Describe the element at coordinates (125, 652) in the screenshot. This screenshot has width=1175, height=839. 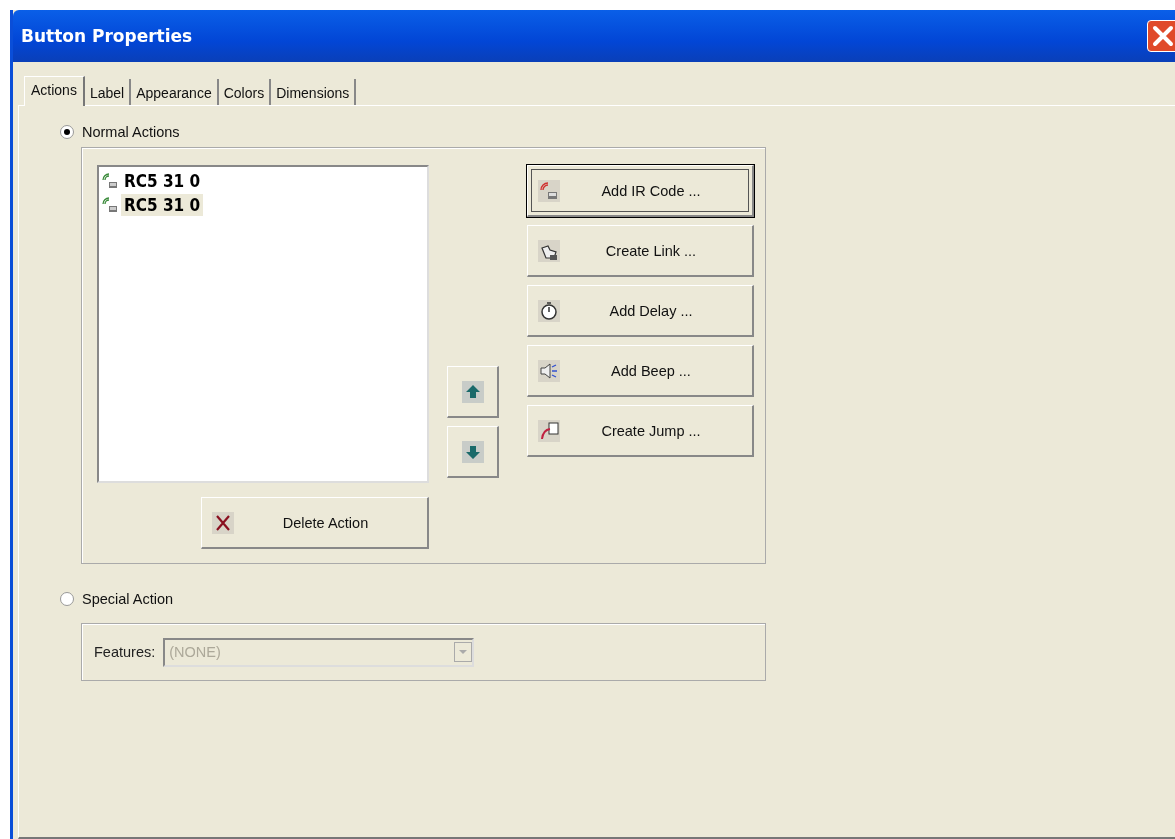
I see `features-label: Features:` at that location.